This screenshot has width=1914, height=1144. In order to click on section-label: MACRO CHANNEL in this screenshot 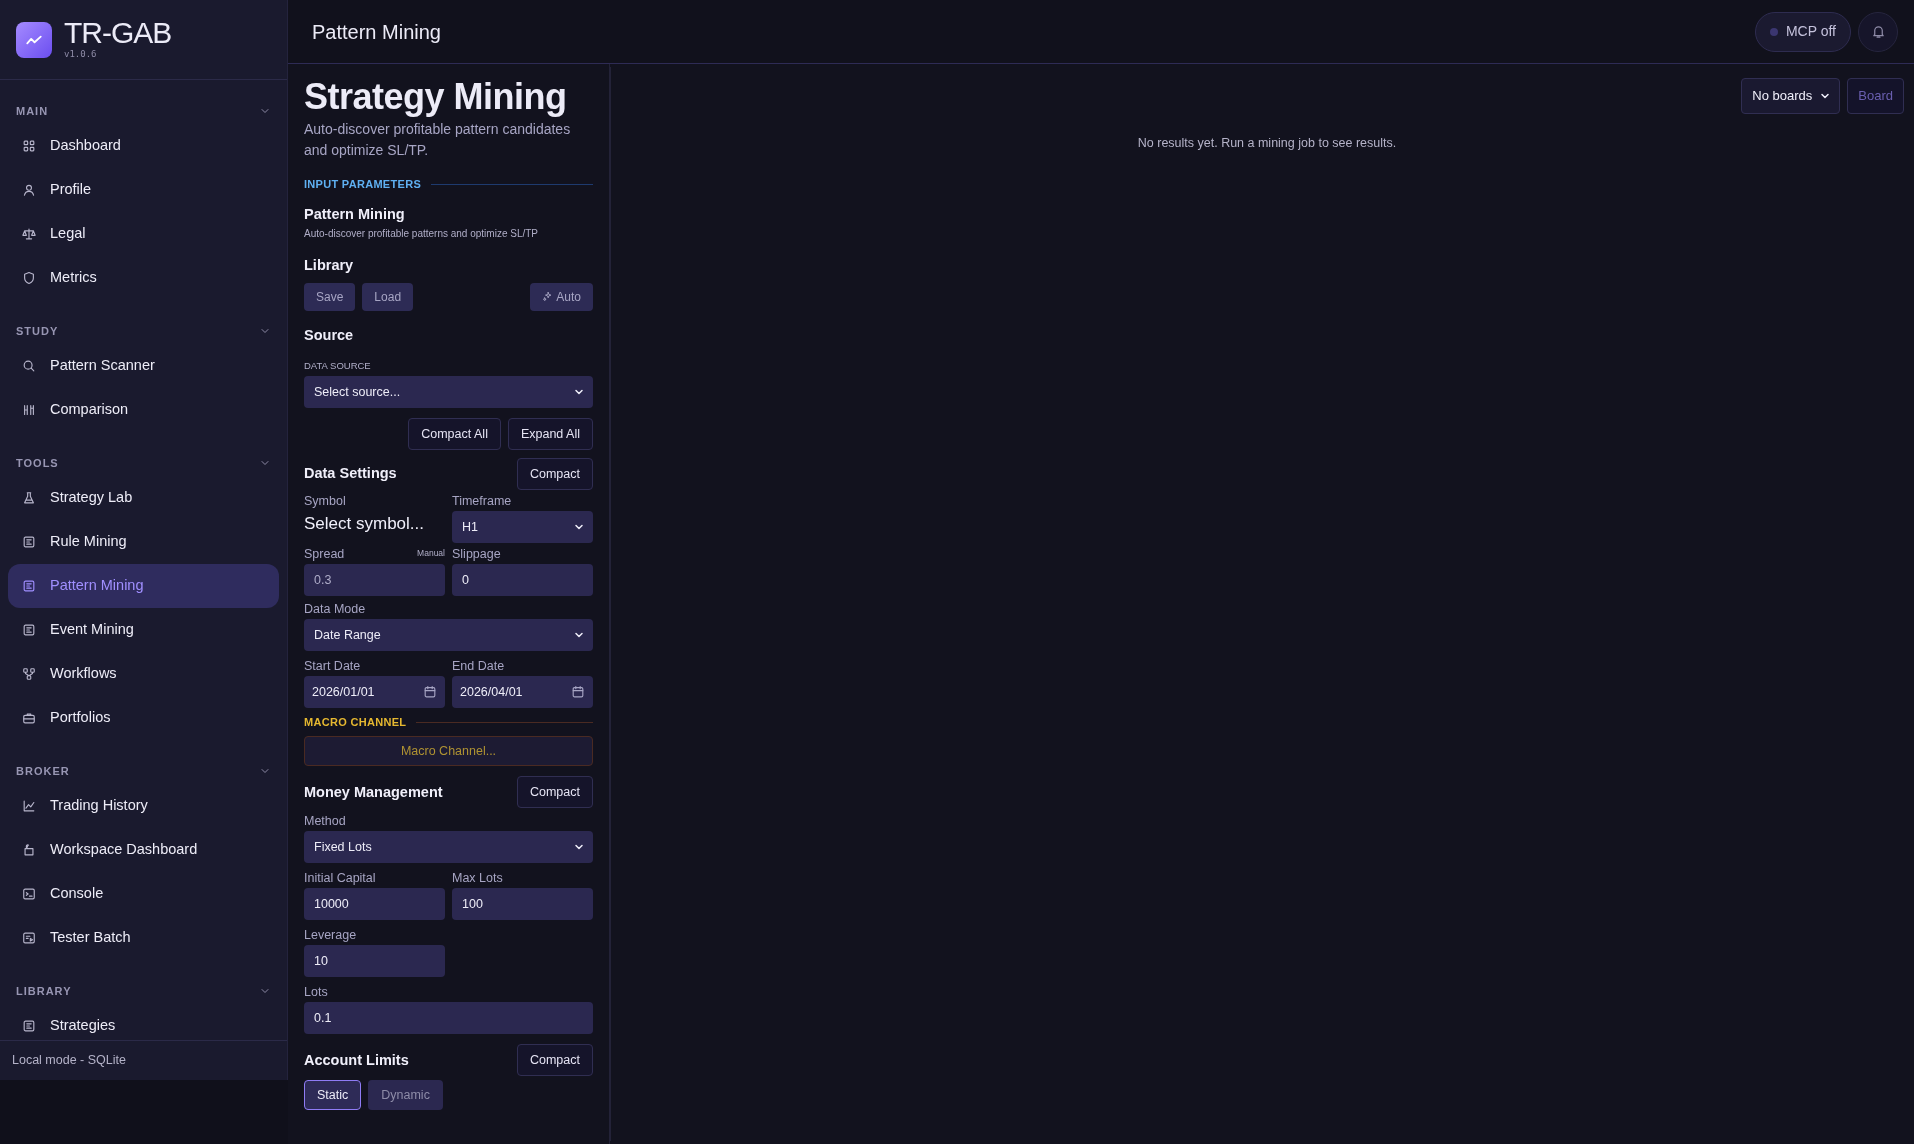, I will do `click(448, 722)`.